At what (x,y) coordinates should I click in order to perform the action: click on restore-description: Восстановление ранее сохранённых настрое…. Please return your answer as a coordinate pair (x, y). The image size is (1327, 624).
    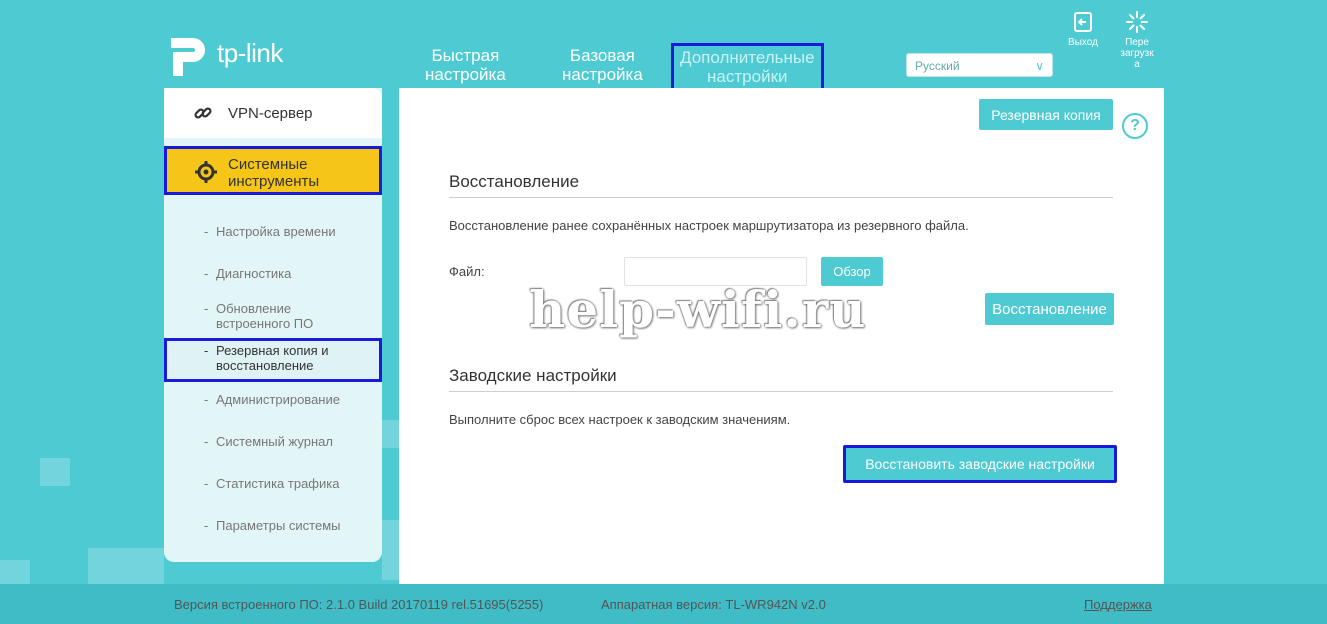
    Looking at the image, I should click on (709, 225).